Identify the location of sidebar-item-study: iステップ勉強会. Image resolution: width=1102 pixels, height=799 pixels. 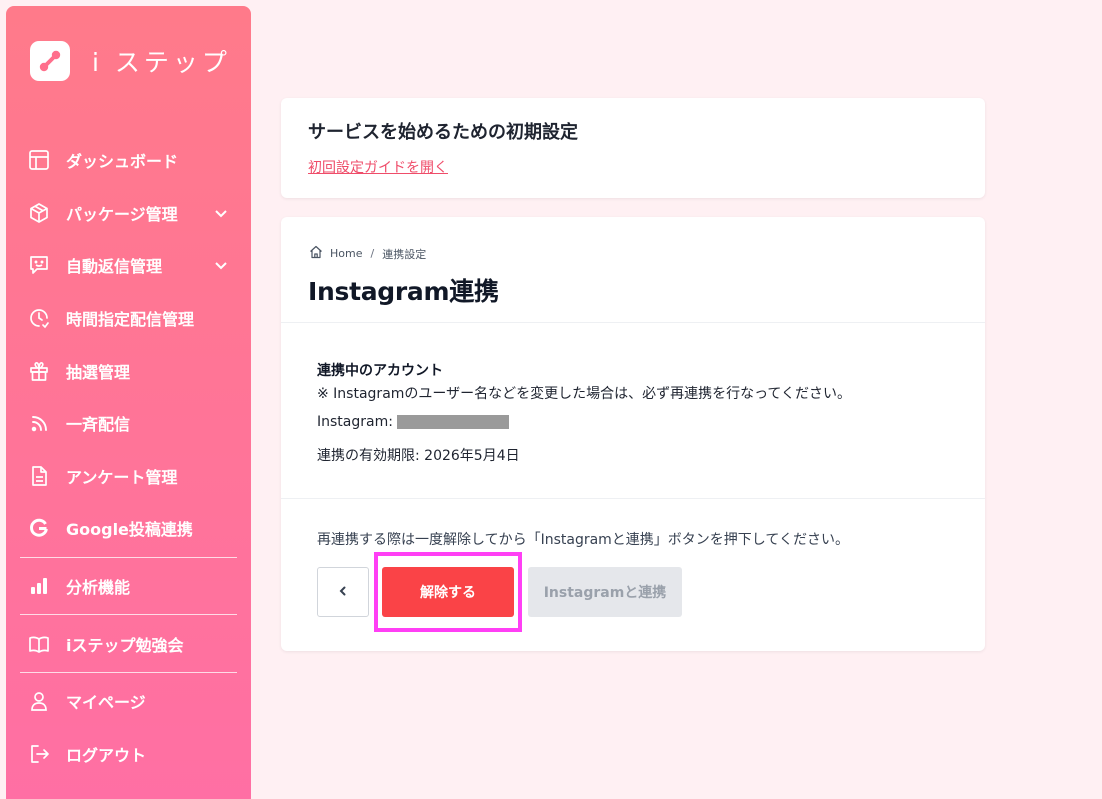
(128, 643).